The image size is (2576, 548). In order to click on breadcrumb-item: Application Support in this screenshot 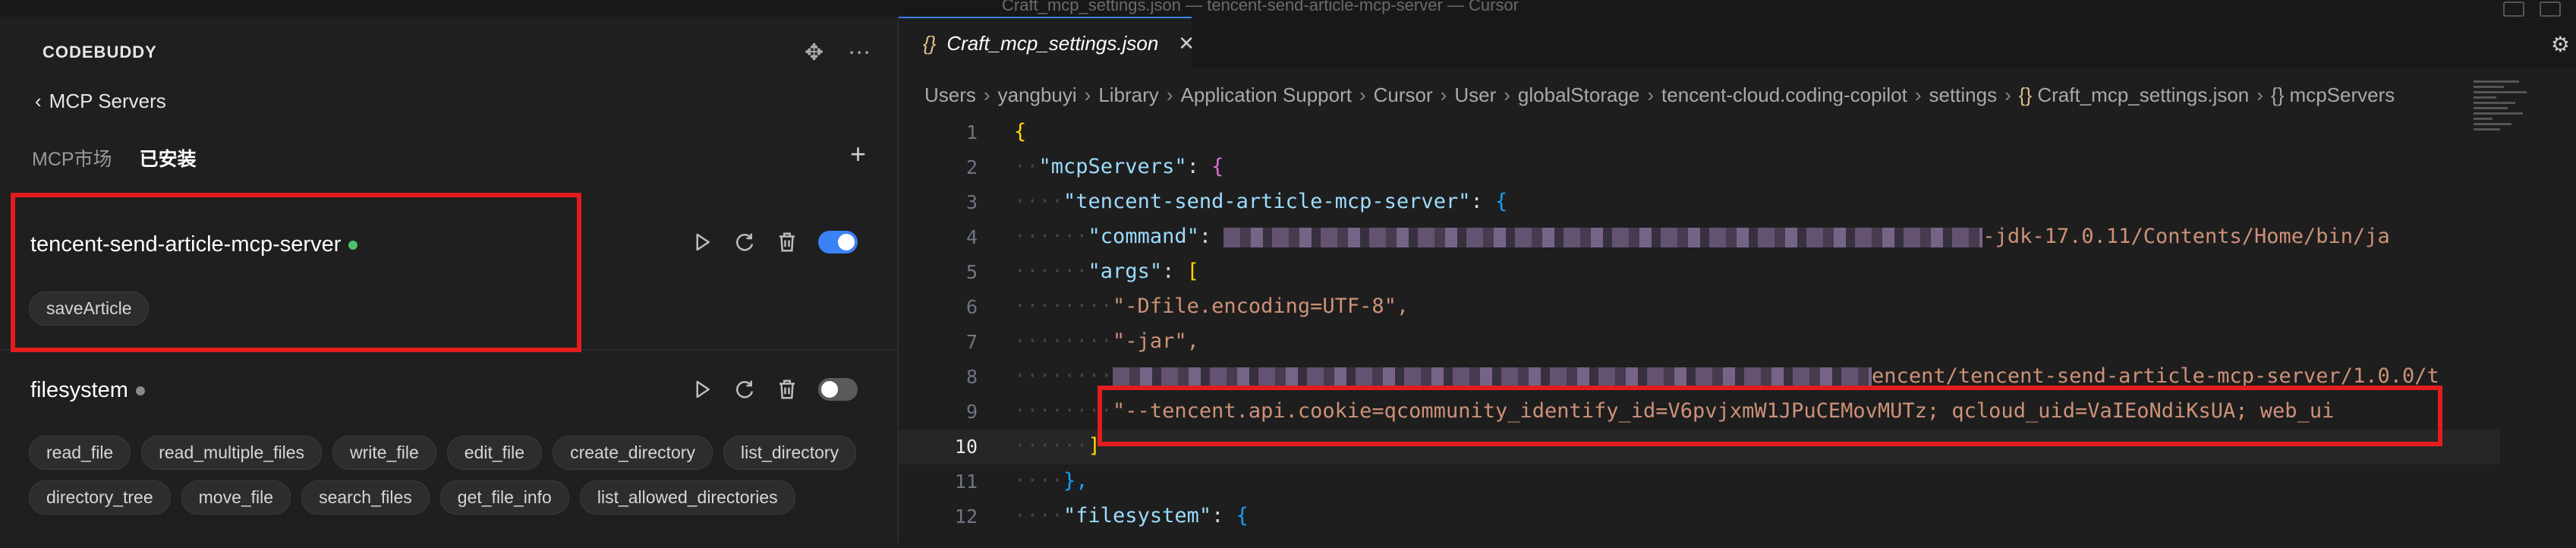, I will do `click(1265, 94)`.